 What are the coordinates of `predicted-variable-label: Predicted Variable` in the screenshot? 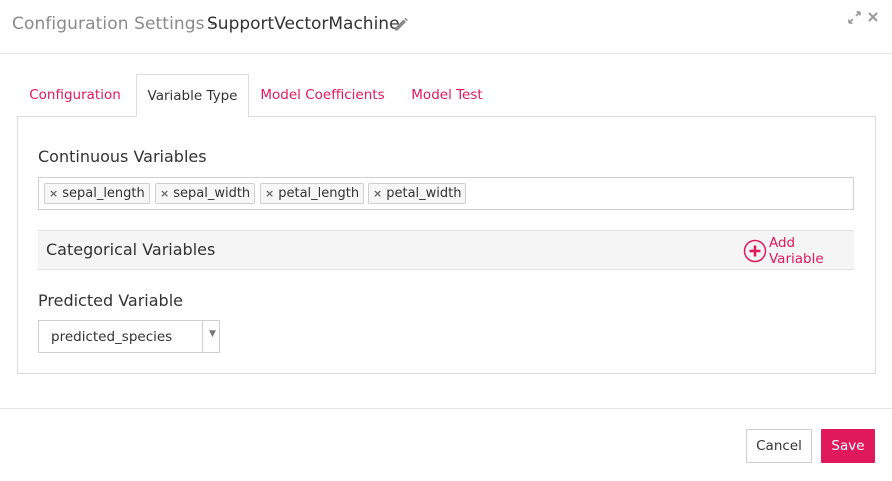 It's located at (110, 300).